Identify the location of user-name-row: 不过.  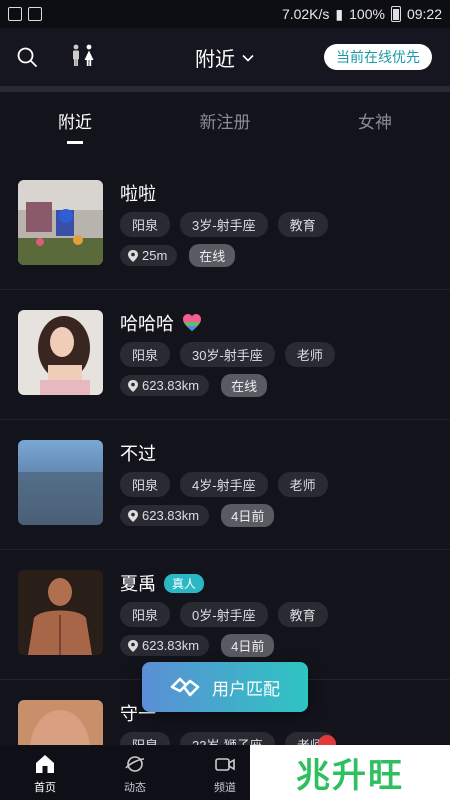
(138, 453).